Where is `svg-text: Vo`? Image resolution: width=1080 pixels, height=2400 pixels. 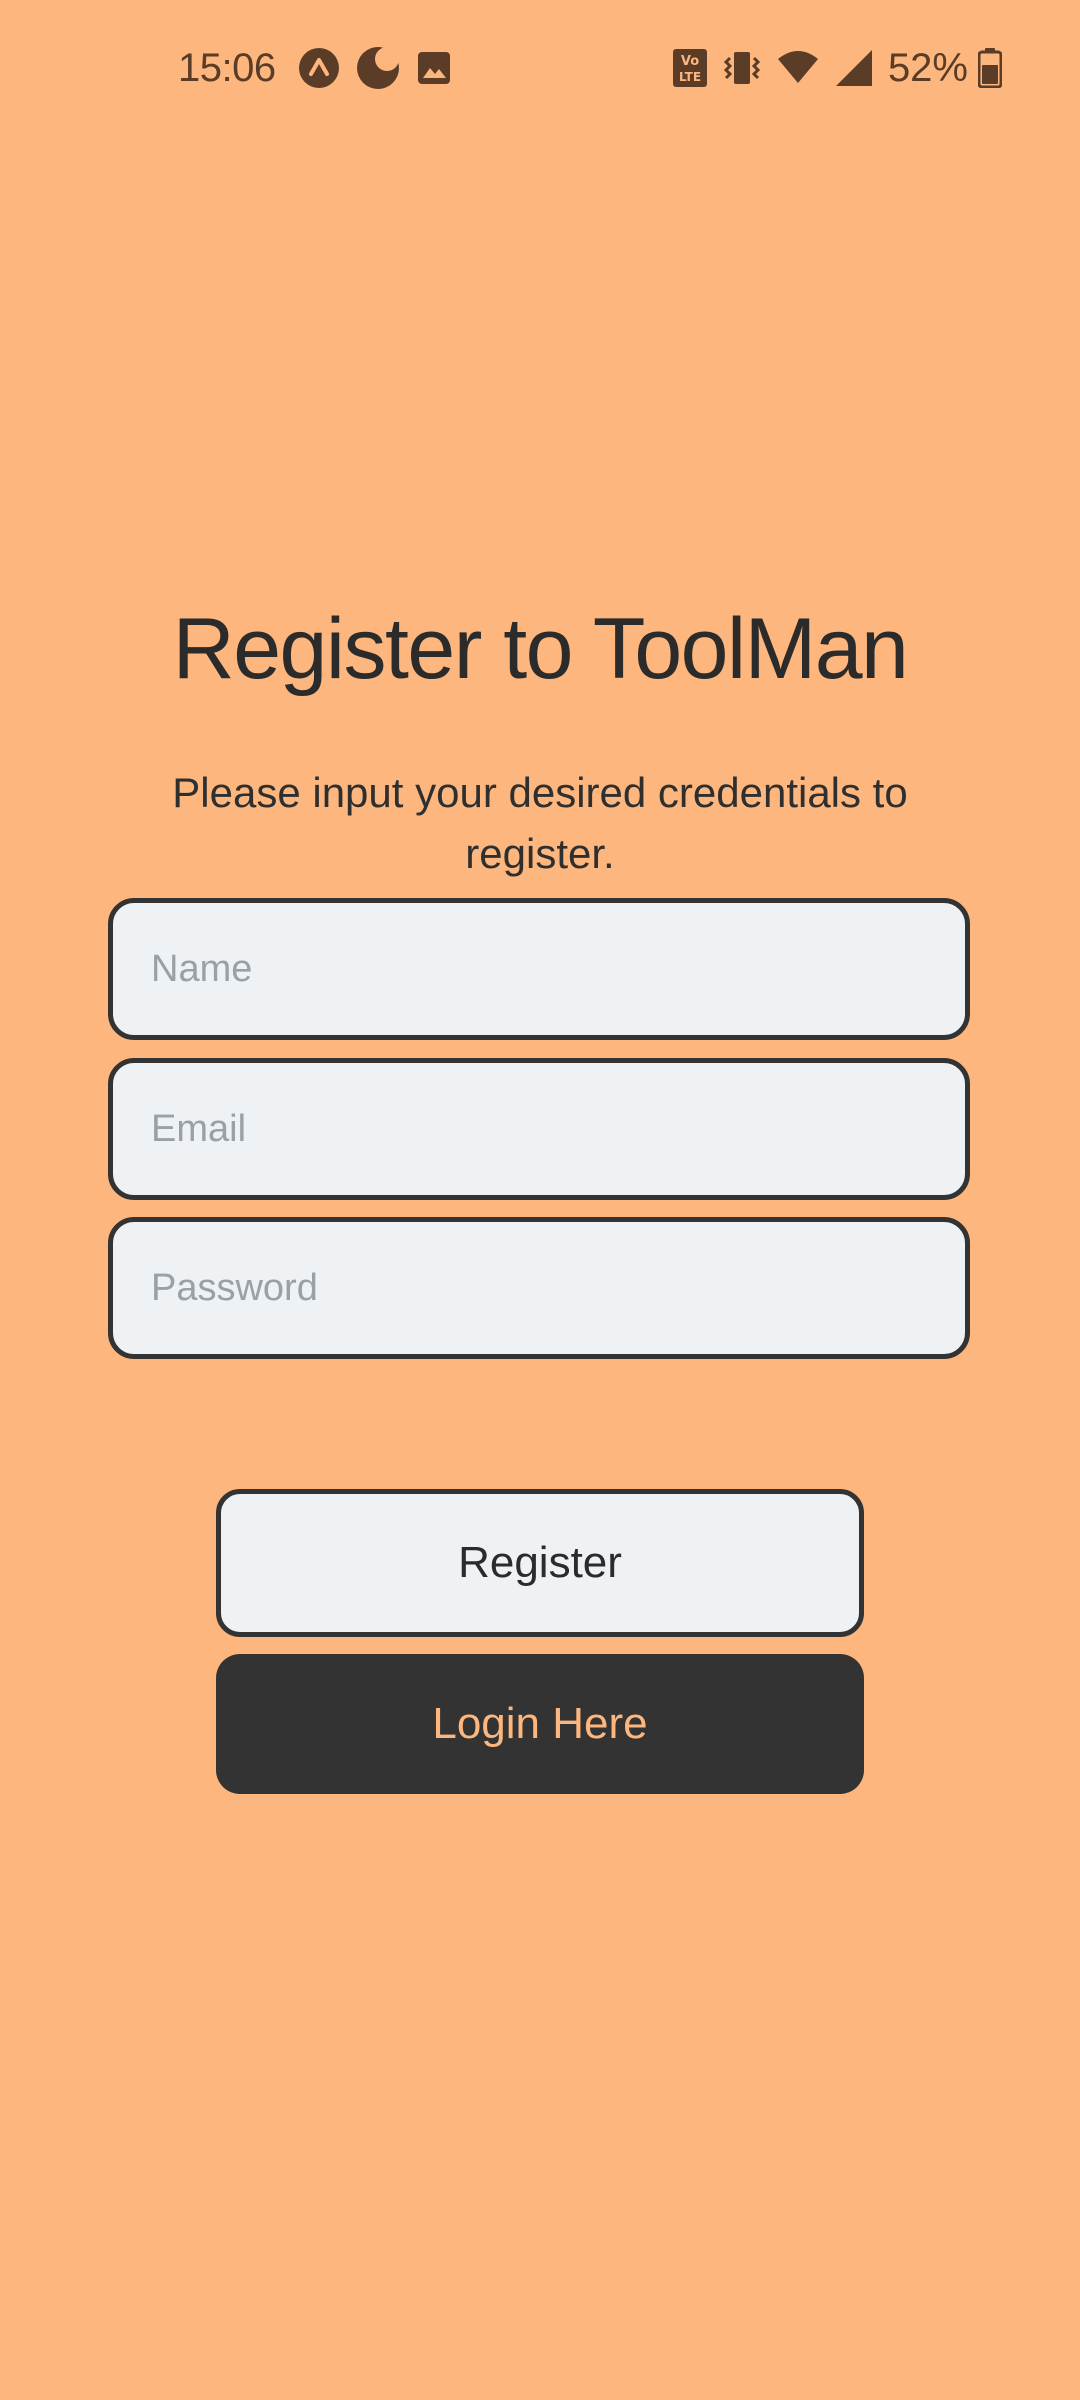
svg-text: Vo is located at coordinates (690, 61).